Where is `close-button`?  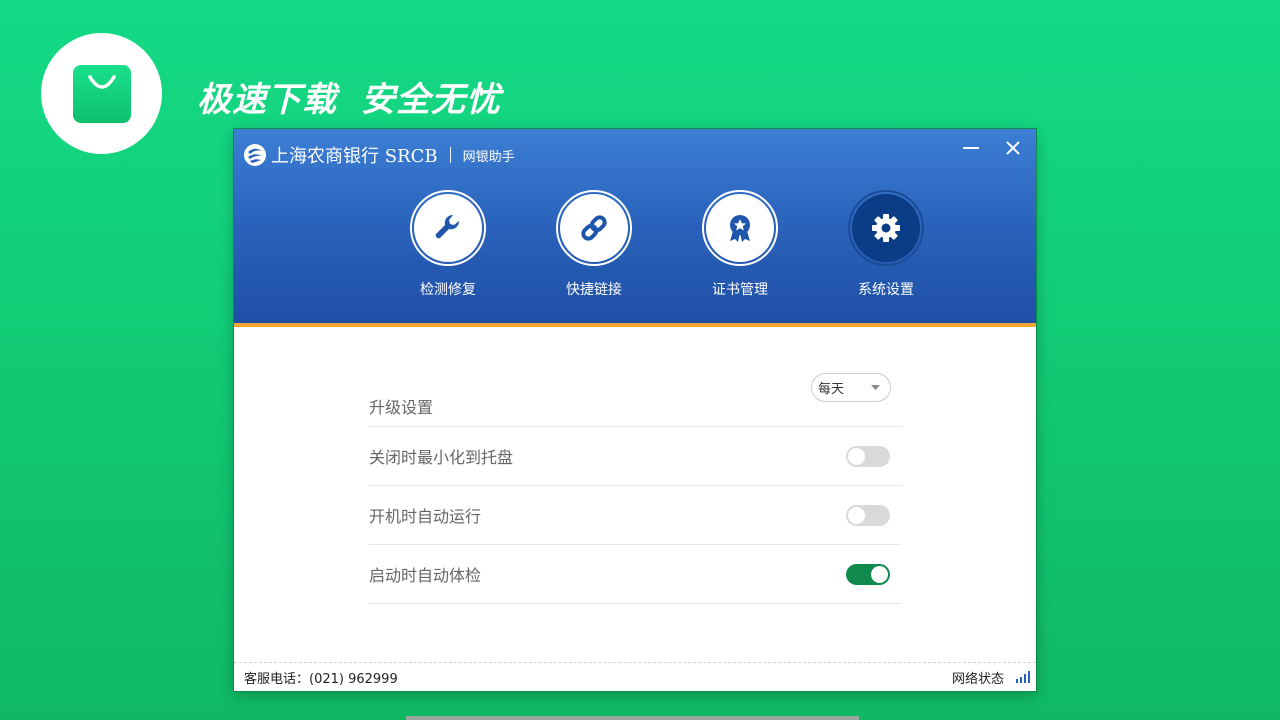
close-button is located at coordinates (1013, 148).